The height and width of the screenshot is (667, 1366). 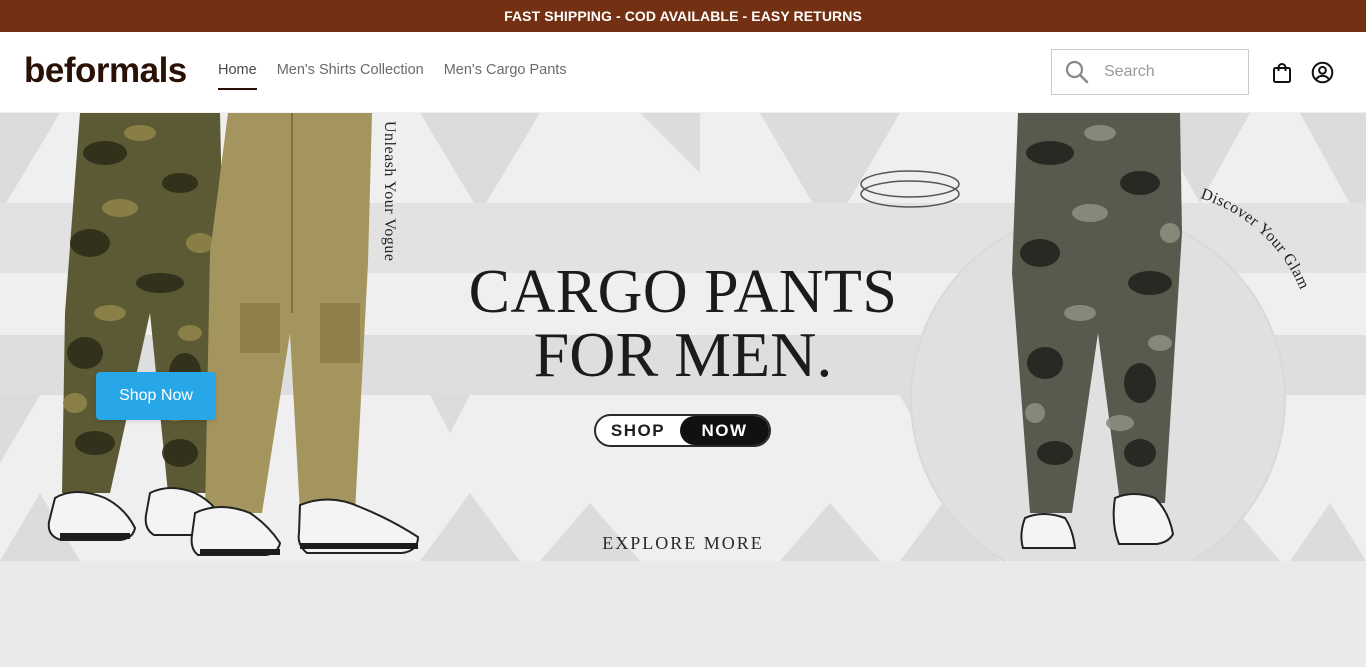 I want to click on curved-text: Discover Your Glam, so click(x=1256, y=239).